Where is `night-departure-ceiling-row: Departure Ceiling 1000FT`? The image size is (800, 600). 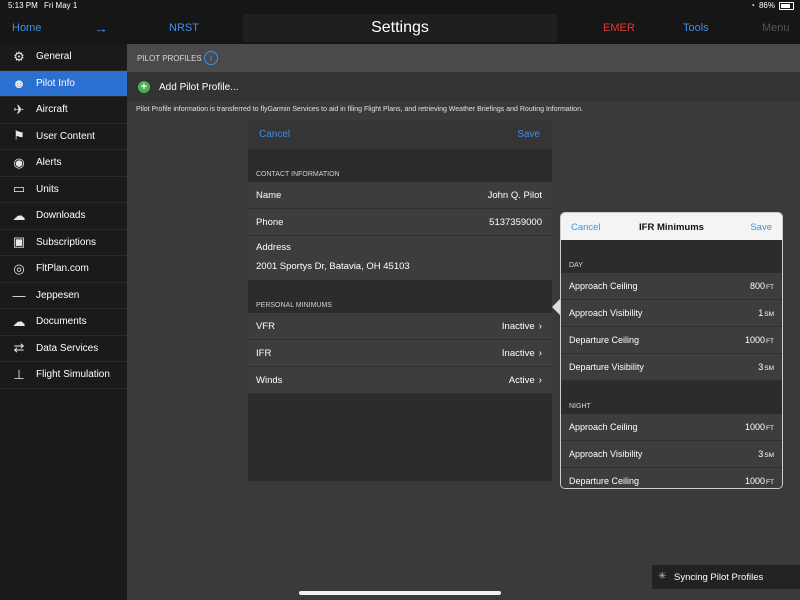
night-departure-ceiling-row: Departure Ceiling 1000FT is located at coordinates (671, 478).